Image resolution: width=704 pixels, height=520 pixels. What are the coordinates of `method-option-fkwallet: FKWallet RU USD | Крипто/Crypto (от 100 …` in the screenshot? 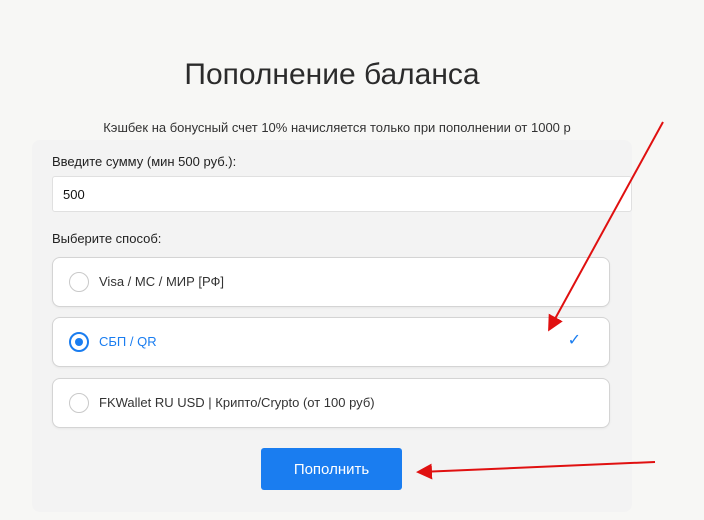 It's located at (331, 403).